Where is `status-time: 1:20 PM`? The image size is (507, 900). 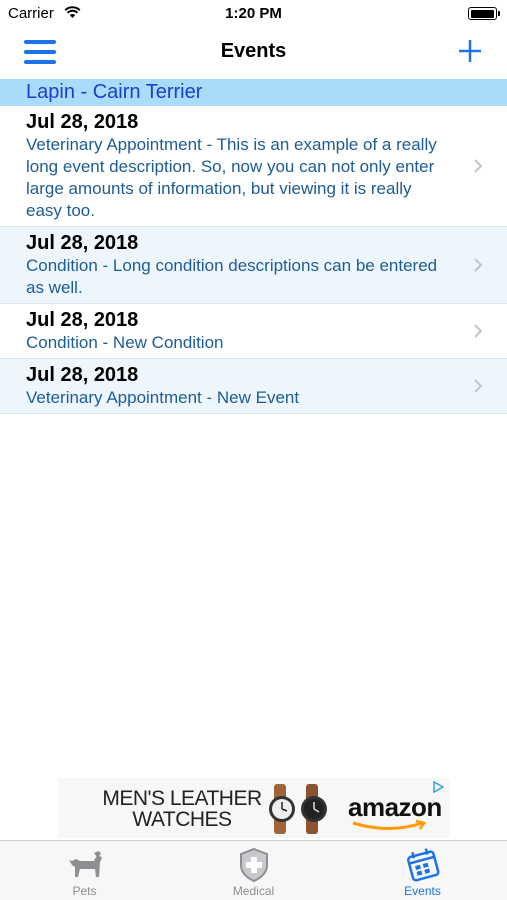
status-time: 1:20 PM is located at coordinates (253, 13).